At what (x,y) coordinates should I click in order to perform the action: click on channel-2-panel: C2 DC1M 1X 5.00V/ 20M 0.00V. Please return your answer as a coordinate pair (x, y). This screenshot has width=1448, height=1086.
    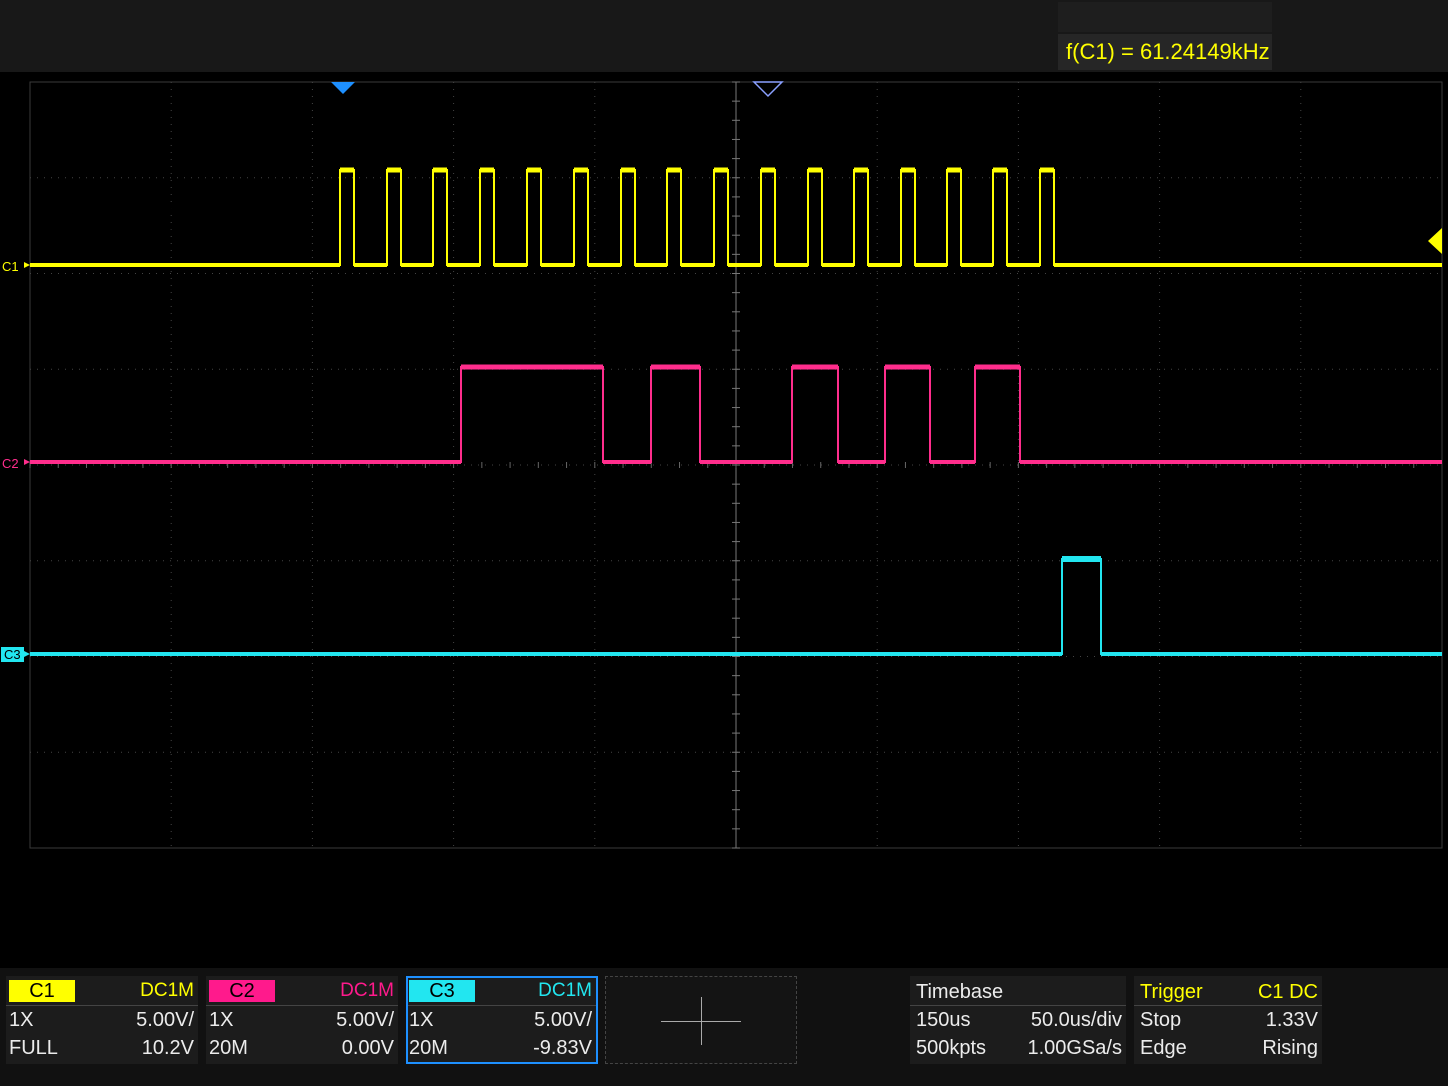
    Looking at the image, I should click on (302, 1020).